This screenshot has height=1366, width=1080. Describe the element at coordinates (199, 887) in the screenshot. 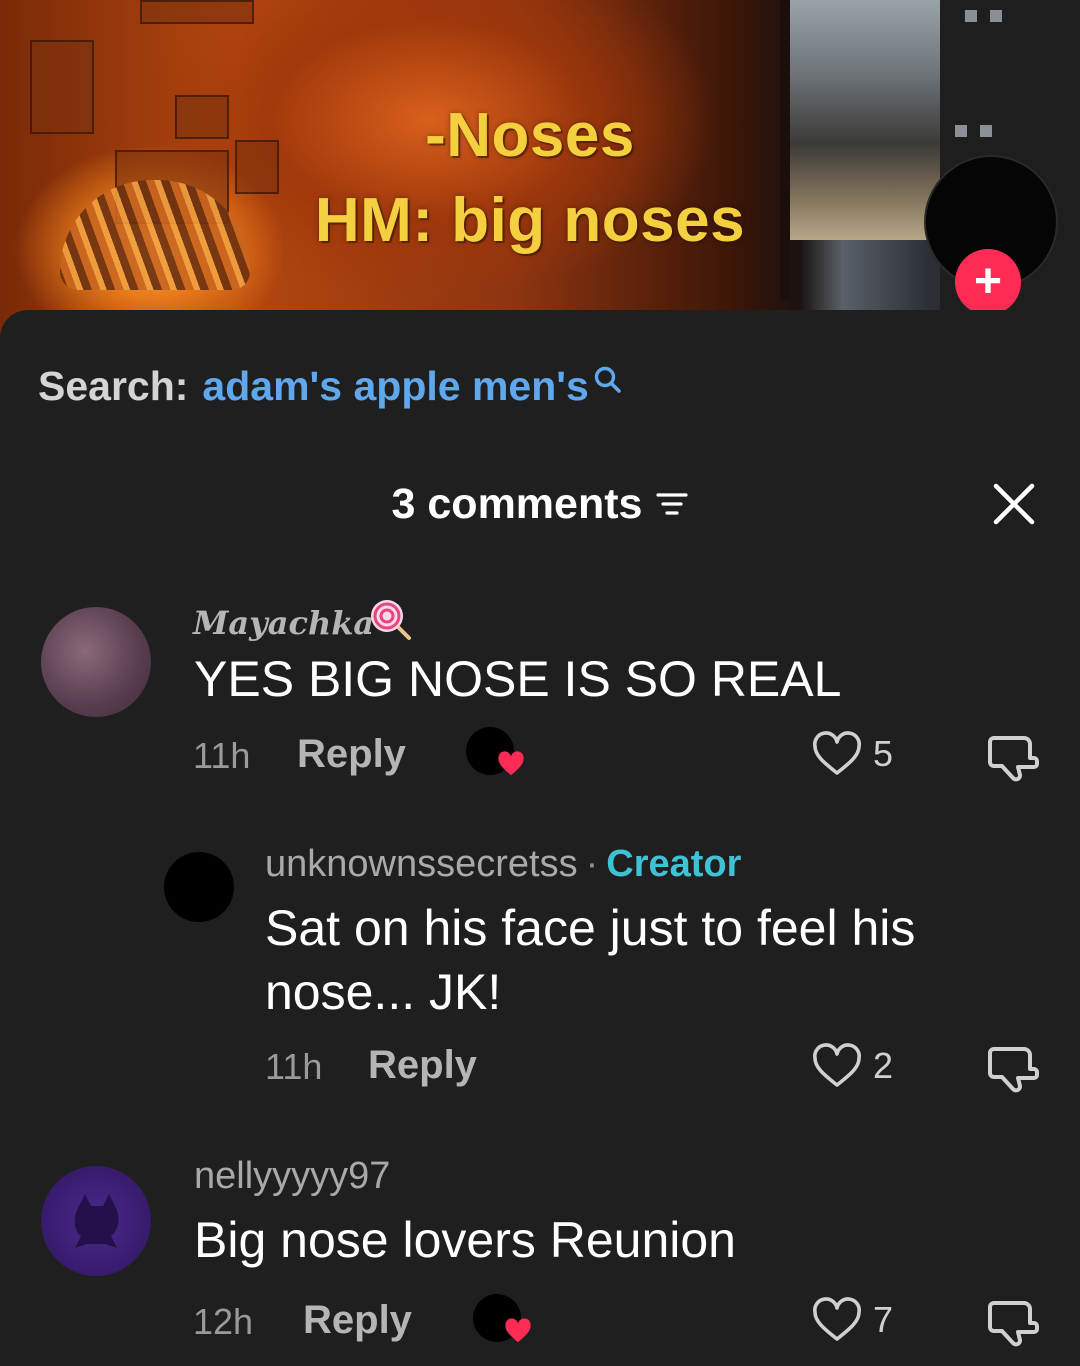

I see `avatar-creator-reply` at that location.